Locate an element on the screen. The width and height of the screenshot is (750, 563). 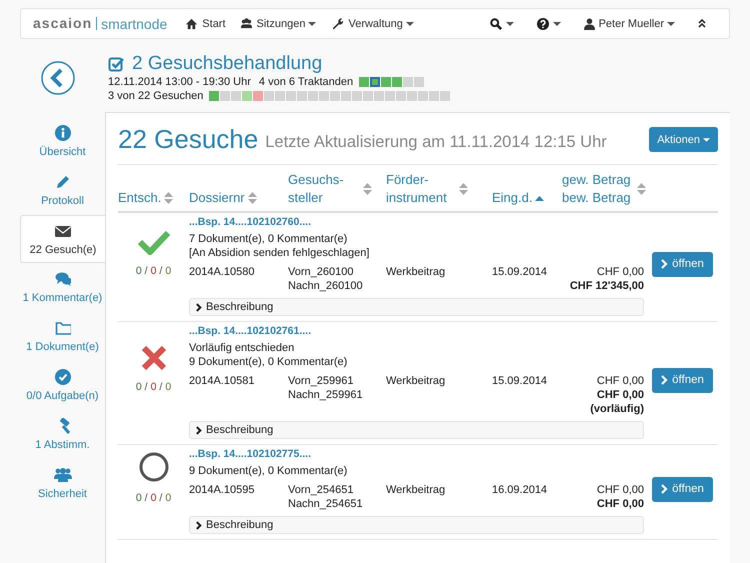
user-icon is located at coordinates (589, 24).